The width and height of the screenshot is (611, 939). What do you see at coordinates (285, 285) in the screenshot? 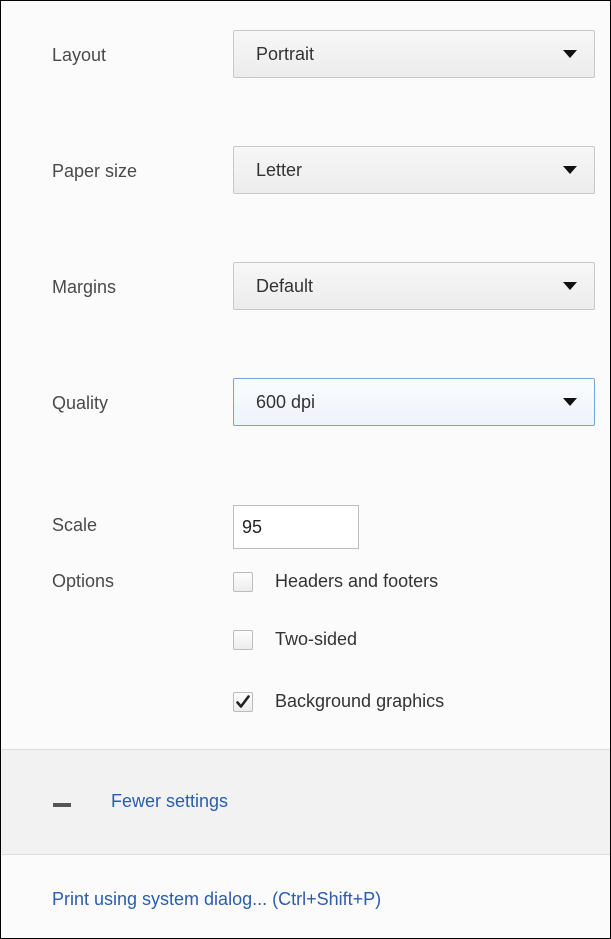
I see `margins-select-value: Default` at bounding box center [285, 285].